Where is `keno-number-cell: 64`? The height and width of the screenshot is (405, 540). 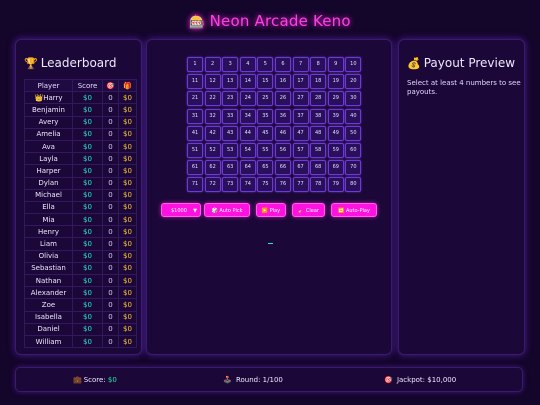
keno-number-cell: 64 is located at coordinates (247, 168).